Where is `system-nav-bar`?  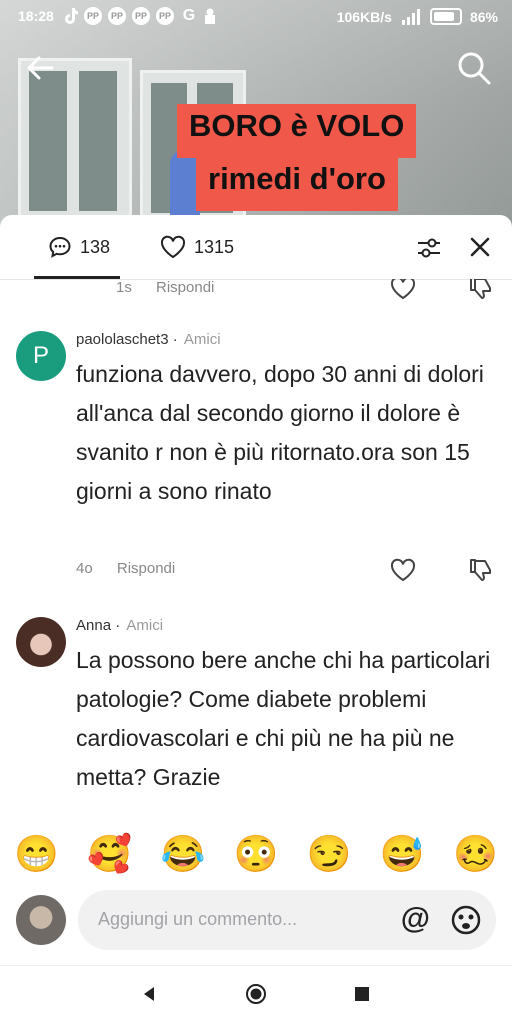 system-nav-bar is located at coordinates (256, 995).